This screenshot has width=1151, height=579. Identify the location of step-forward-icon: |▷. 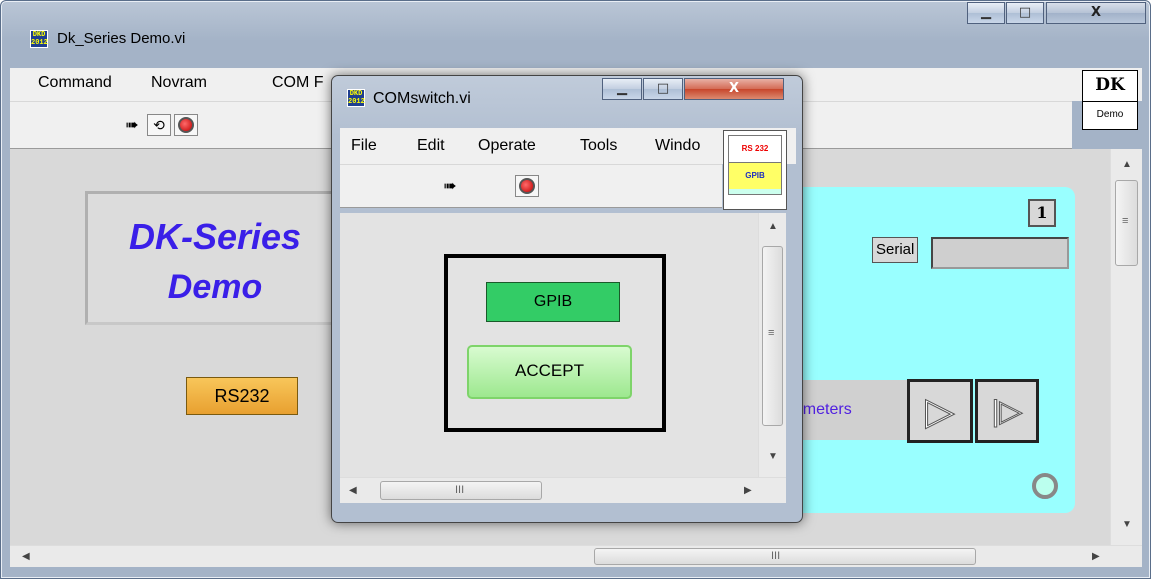
(1007, 411).